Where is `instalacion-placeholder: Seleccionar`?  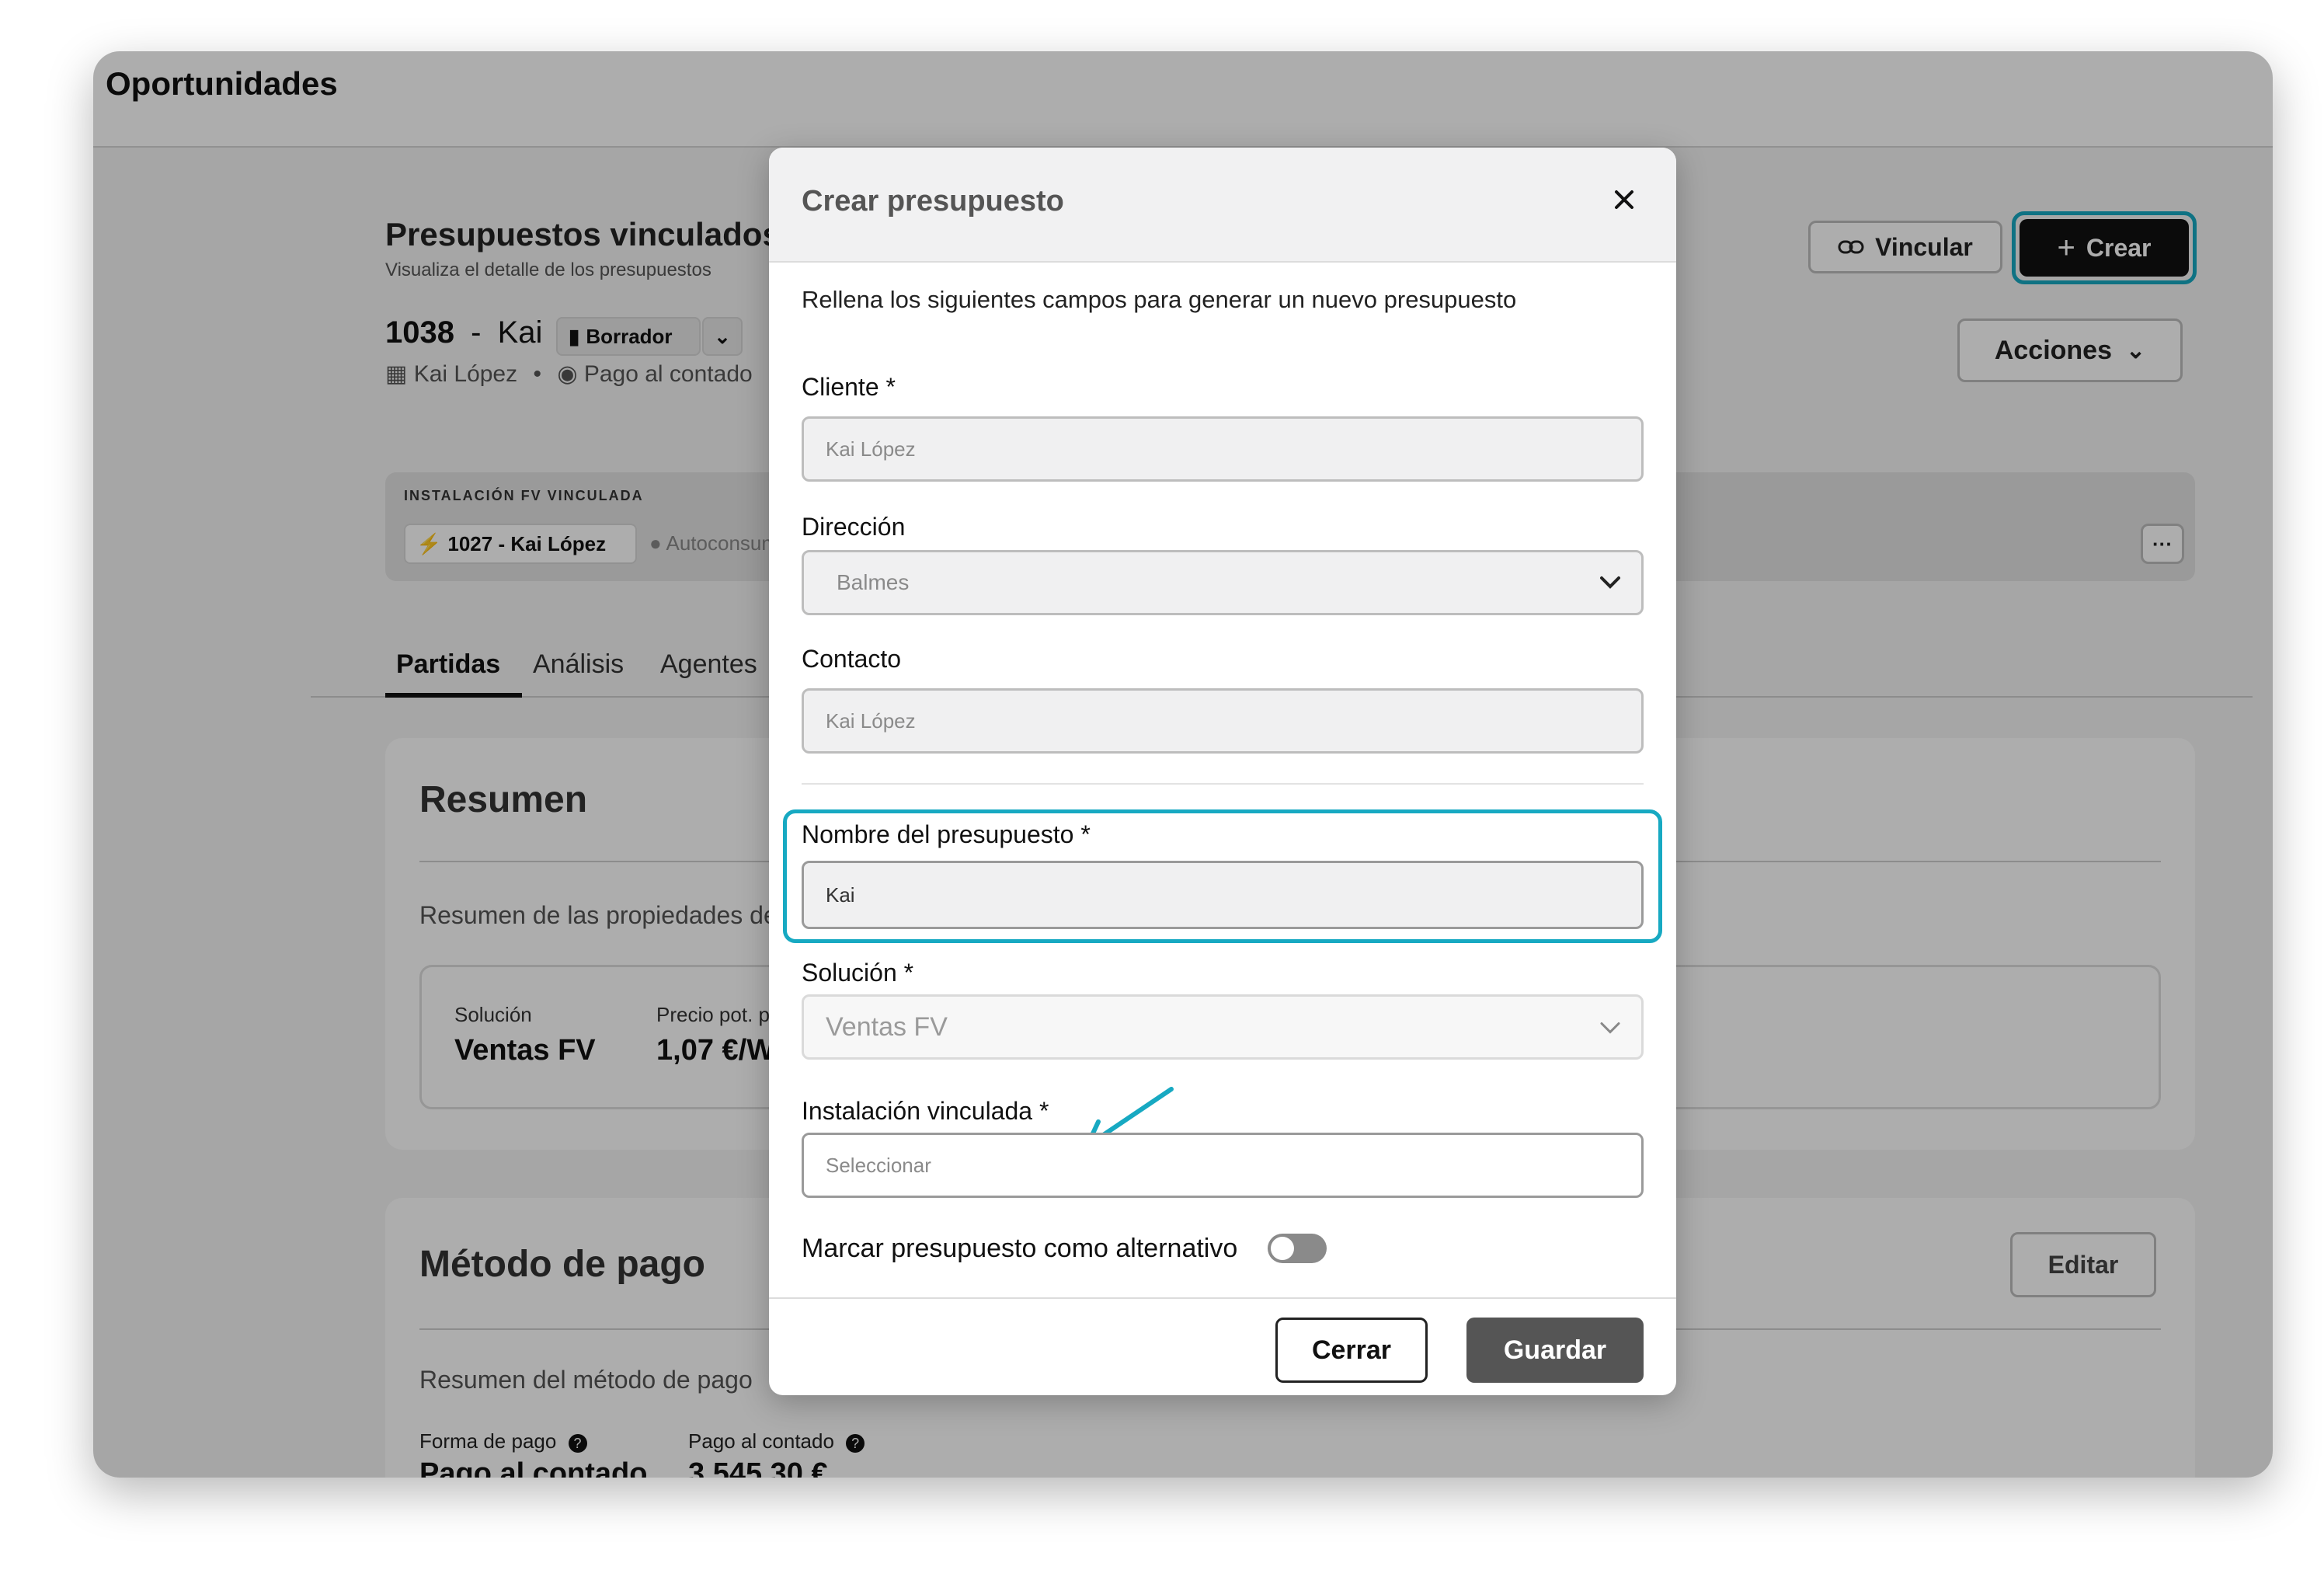
instalacion-placeholder: Seleccionar is located at coordinates (878, 1165).